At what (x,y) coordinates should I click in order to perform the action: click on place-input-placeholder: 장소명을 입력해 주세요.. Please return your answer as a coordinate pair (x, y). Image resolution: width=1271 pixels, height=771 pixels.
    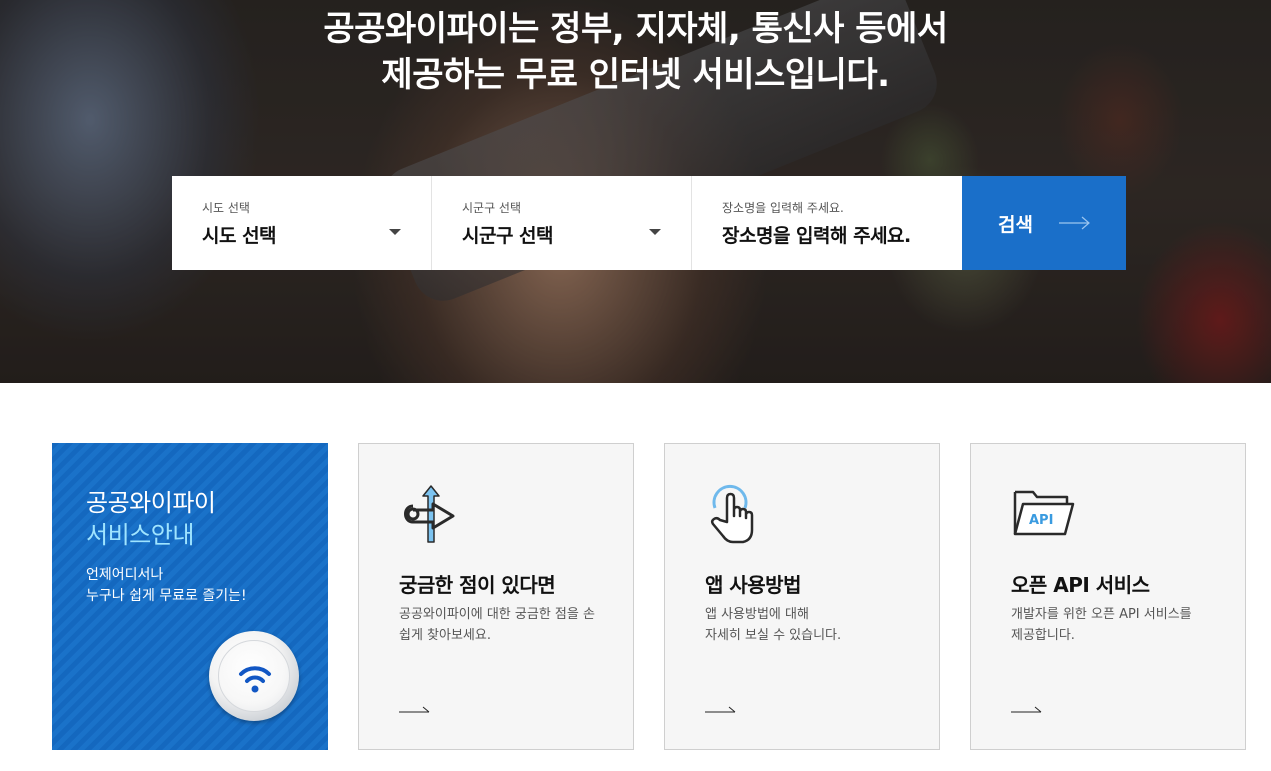
    Looking at the image, I should click on (816, 236).